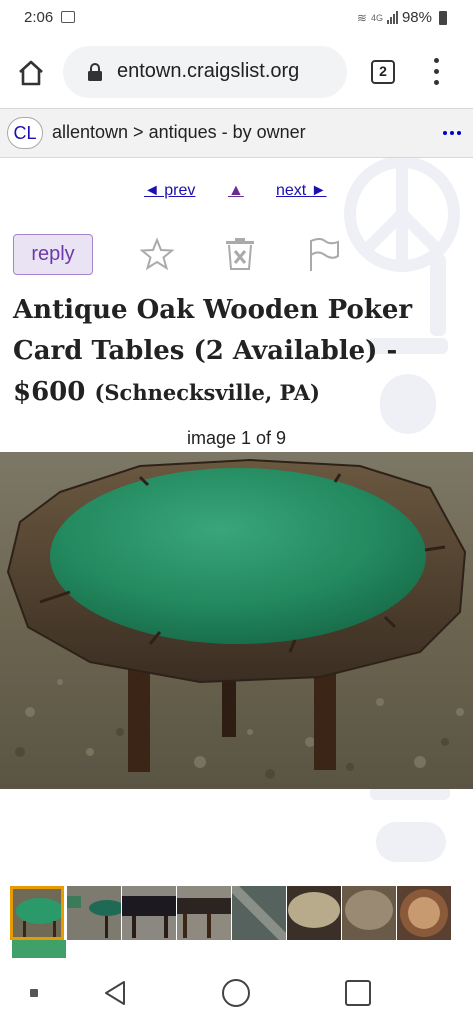 Image resolution: width=473 pixels, height=1024 pixels. What do you see at coordinates (436, 72) in the screenshot?
I see `overflow-menu-icon` at bounding box center [436, 72].